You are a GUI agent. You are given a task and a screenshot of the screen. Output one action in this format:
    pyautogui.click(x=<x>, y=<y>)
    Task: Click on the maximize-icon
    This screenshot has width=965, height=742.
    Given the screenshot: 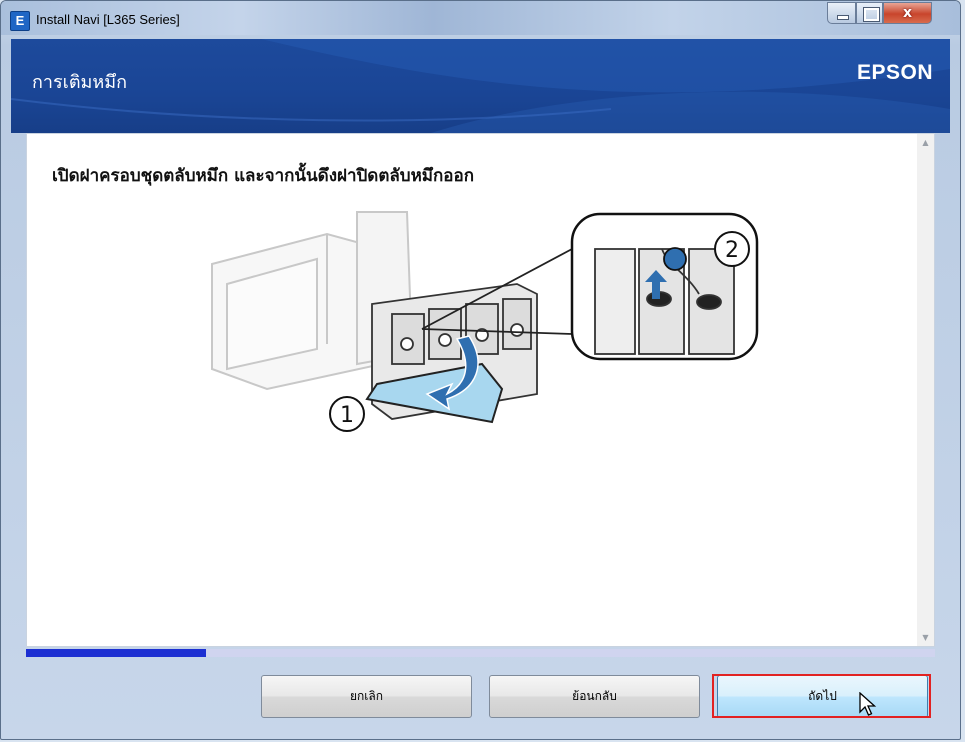 What is the action you would take?
    pyautogui.click(x=869, y=13)
    